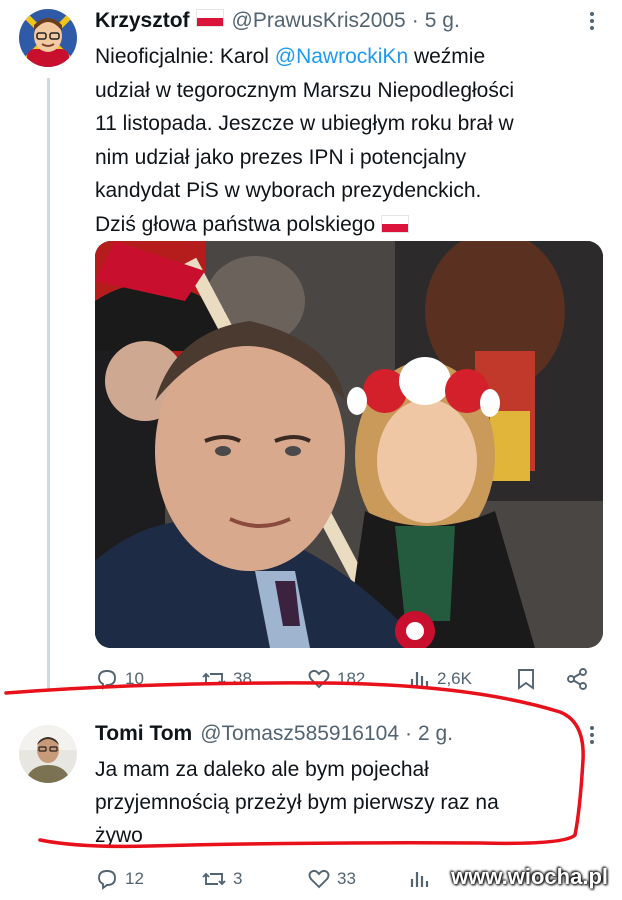 The width and height of the screenshot is (622, 900). Describe the element at coordinates (435, 734) in the screenshot. I see `tweet-time: 2 g.` at that location.